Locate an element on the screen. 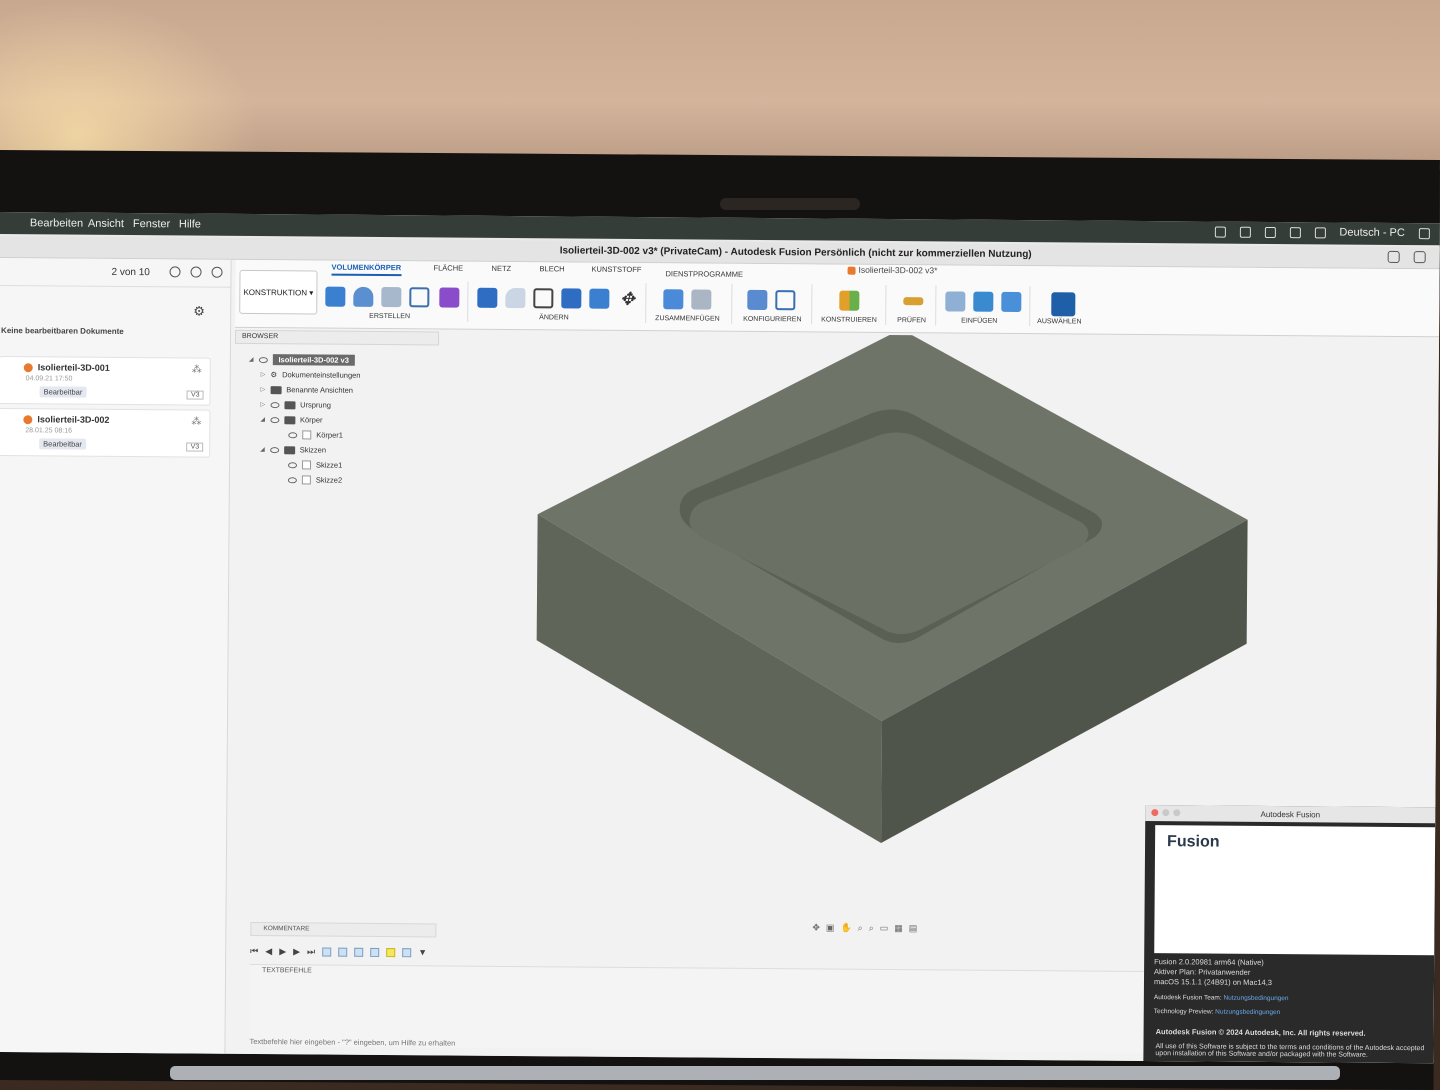 The width and height of the screenshot is (1440, 1090). tree-node: ◢ Körper is located at coordinates (291, 419).